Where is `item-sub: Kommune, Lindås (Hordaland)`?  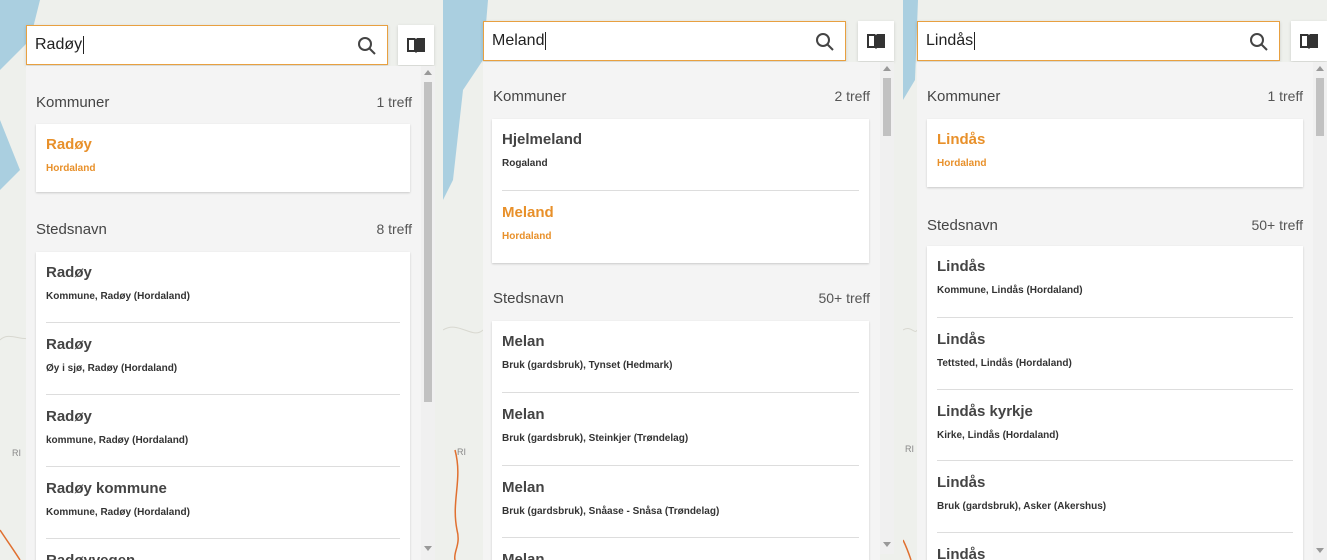 item-sub: Kommune, Lindås (Hordaland) is located at coordinates (1010, 290).